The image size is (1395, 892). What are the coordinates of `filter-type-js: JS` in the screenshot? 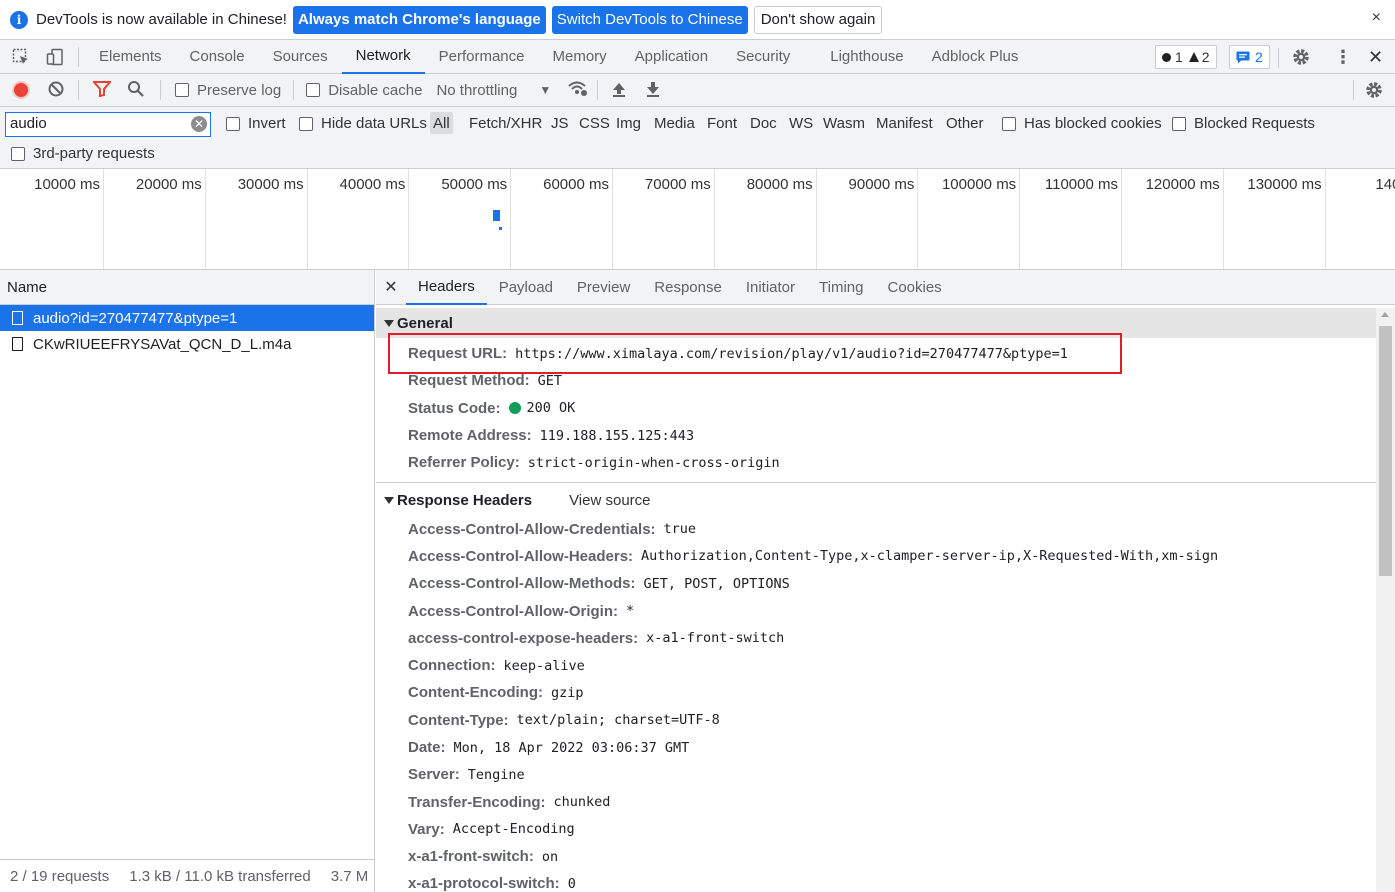 It's located at (560, 123).